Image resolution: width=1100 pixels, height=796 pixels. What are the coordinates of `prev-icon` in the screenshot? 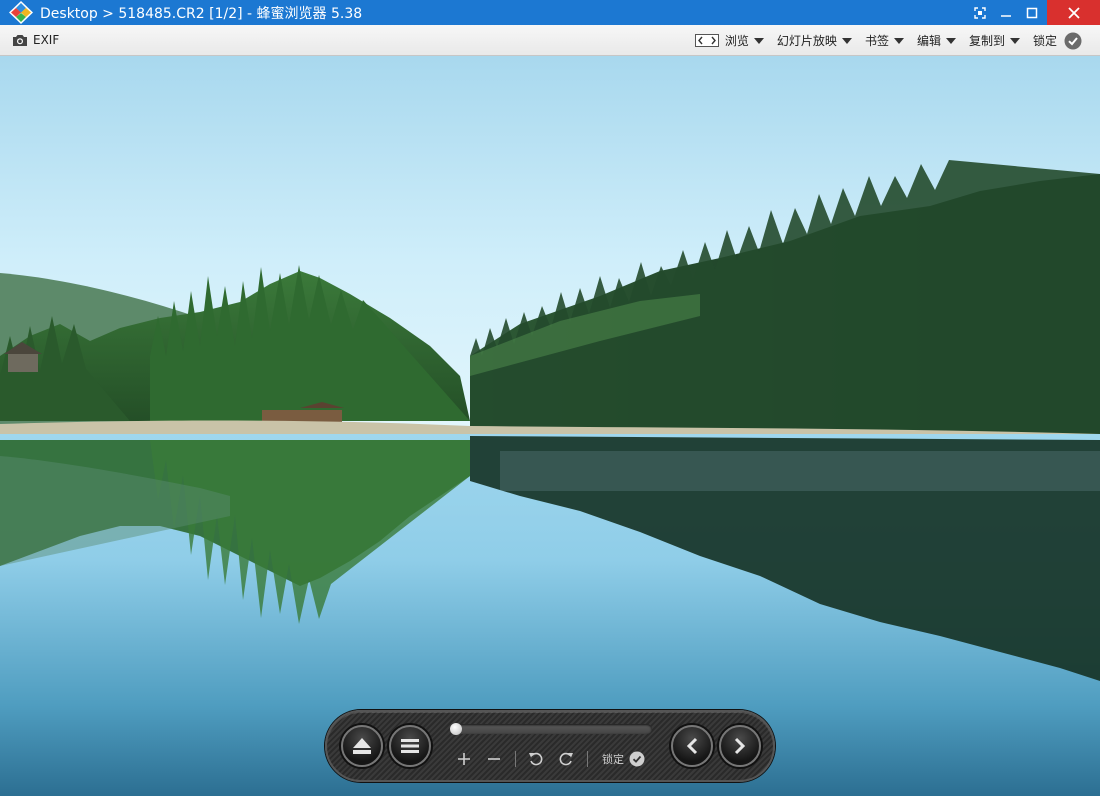 It's located at (692, 746).